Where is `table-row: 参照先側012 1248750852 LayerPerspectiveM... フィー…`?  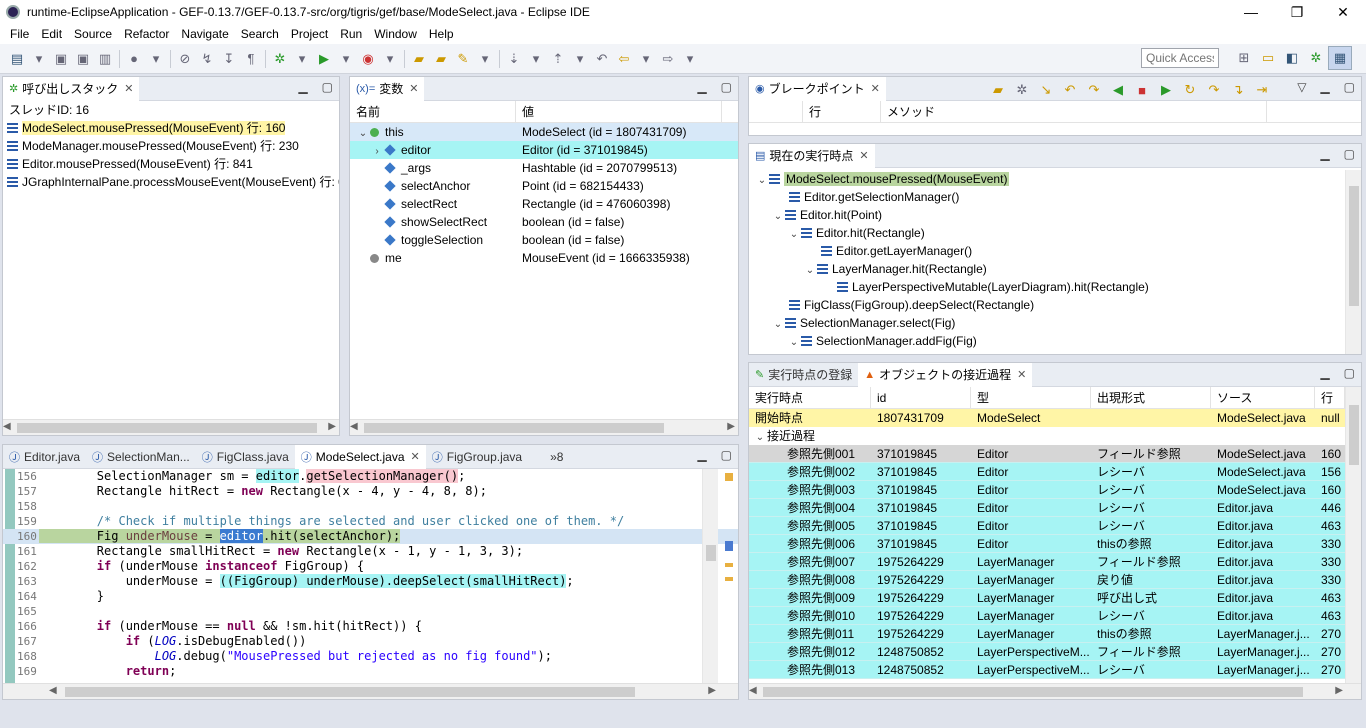
table-row: 参照先側012 1248750852 LayerPerspectiveM... フィー… is located at coordinates (1047, 652).